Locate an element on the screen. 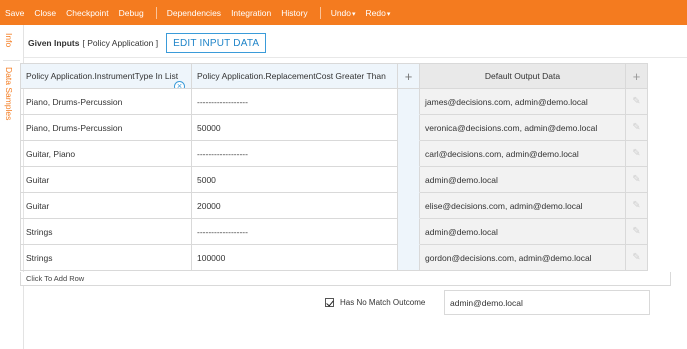  cell-output: carl@decisions.com, admin@demo.local is located at coordinates (523, 154).